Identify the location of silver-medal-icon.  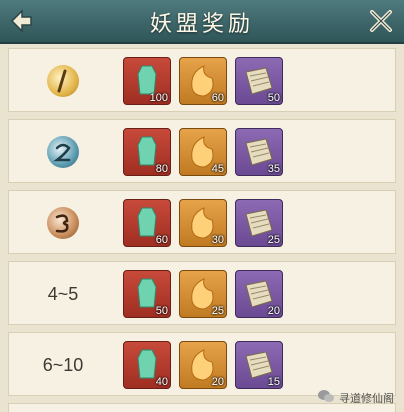
(63, 152).